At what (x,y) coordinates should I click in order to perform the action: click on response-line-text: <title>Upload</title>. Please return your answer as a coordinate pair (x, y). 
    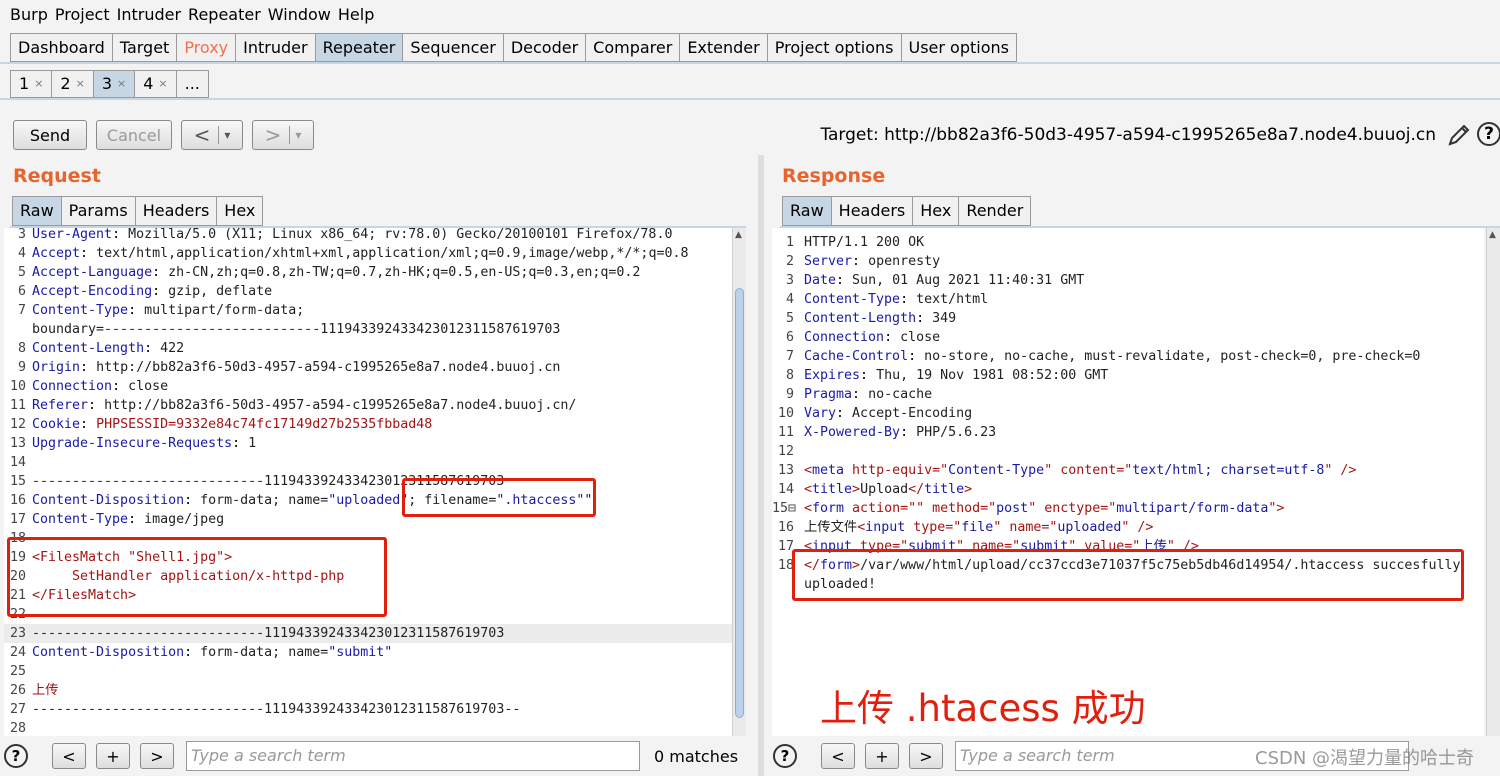
    Looking at the image, I should click on (888, 489).